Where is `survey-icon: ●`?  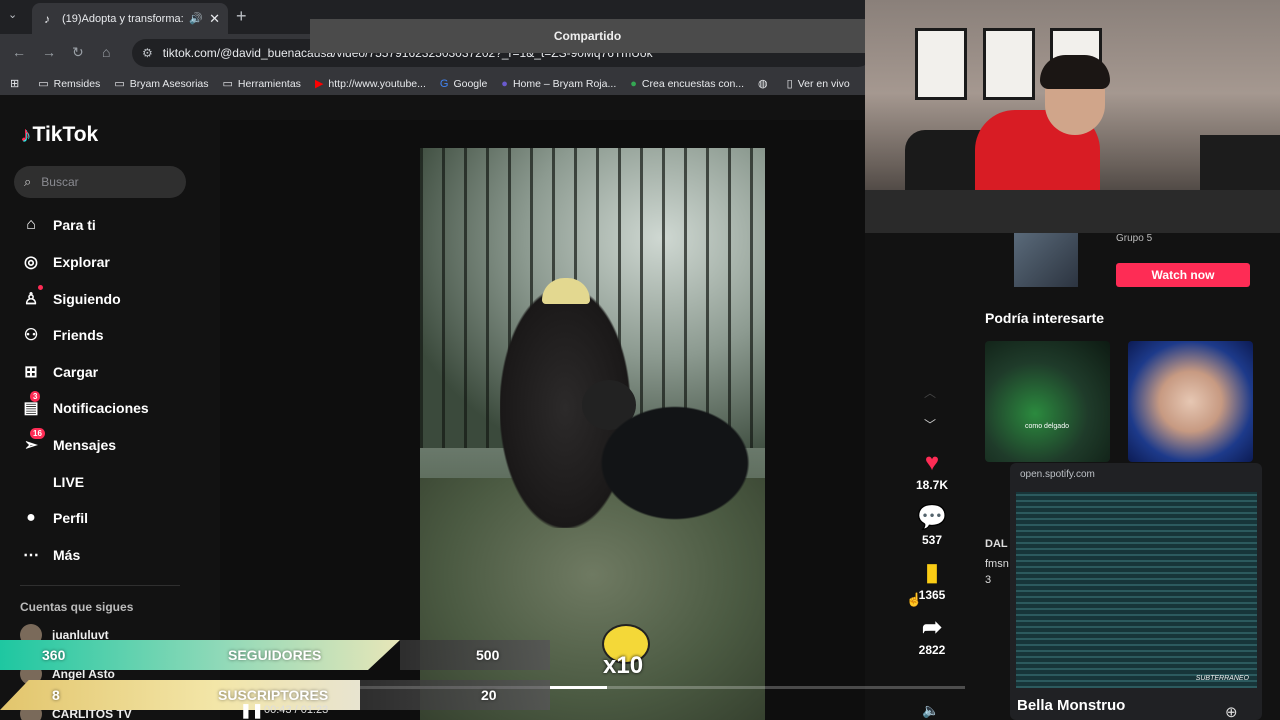 survey-icon: ● is located at coordinates (633, 83).